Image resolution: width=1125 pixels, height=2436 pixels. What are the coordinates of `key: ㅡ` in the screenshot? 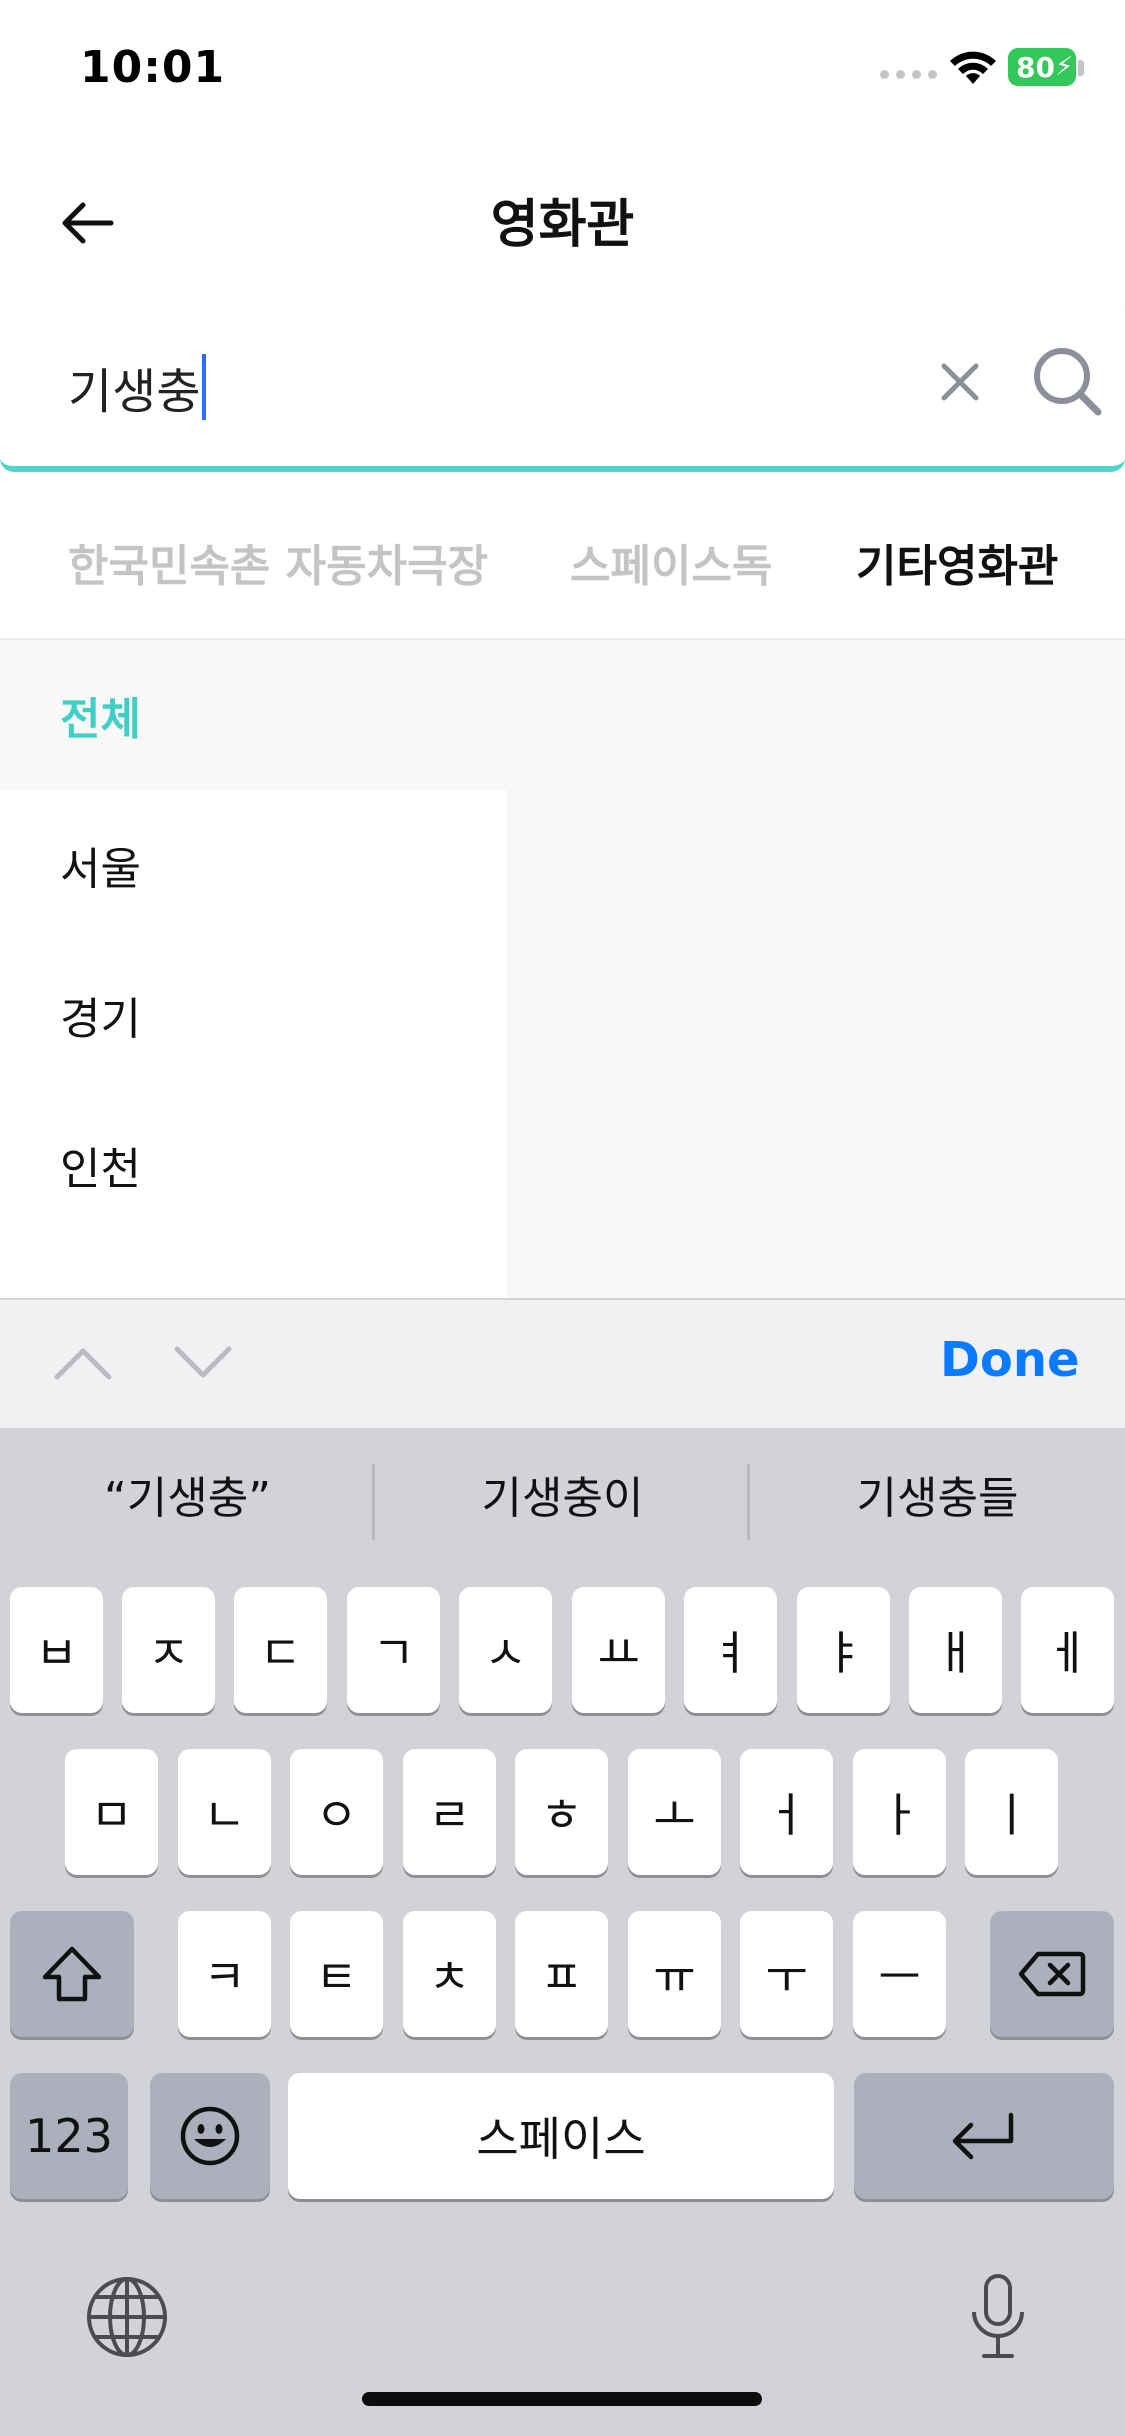 It's located at (899, 1974).